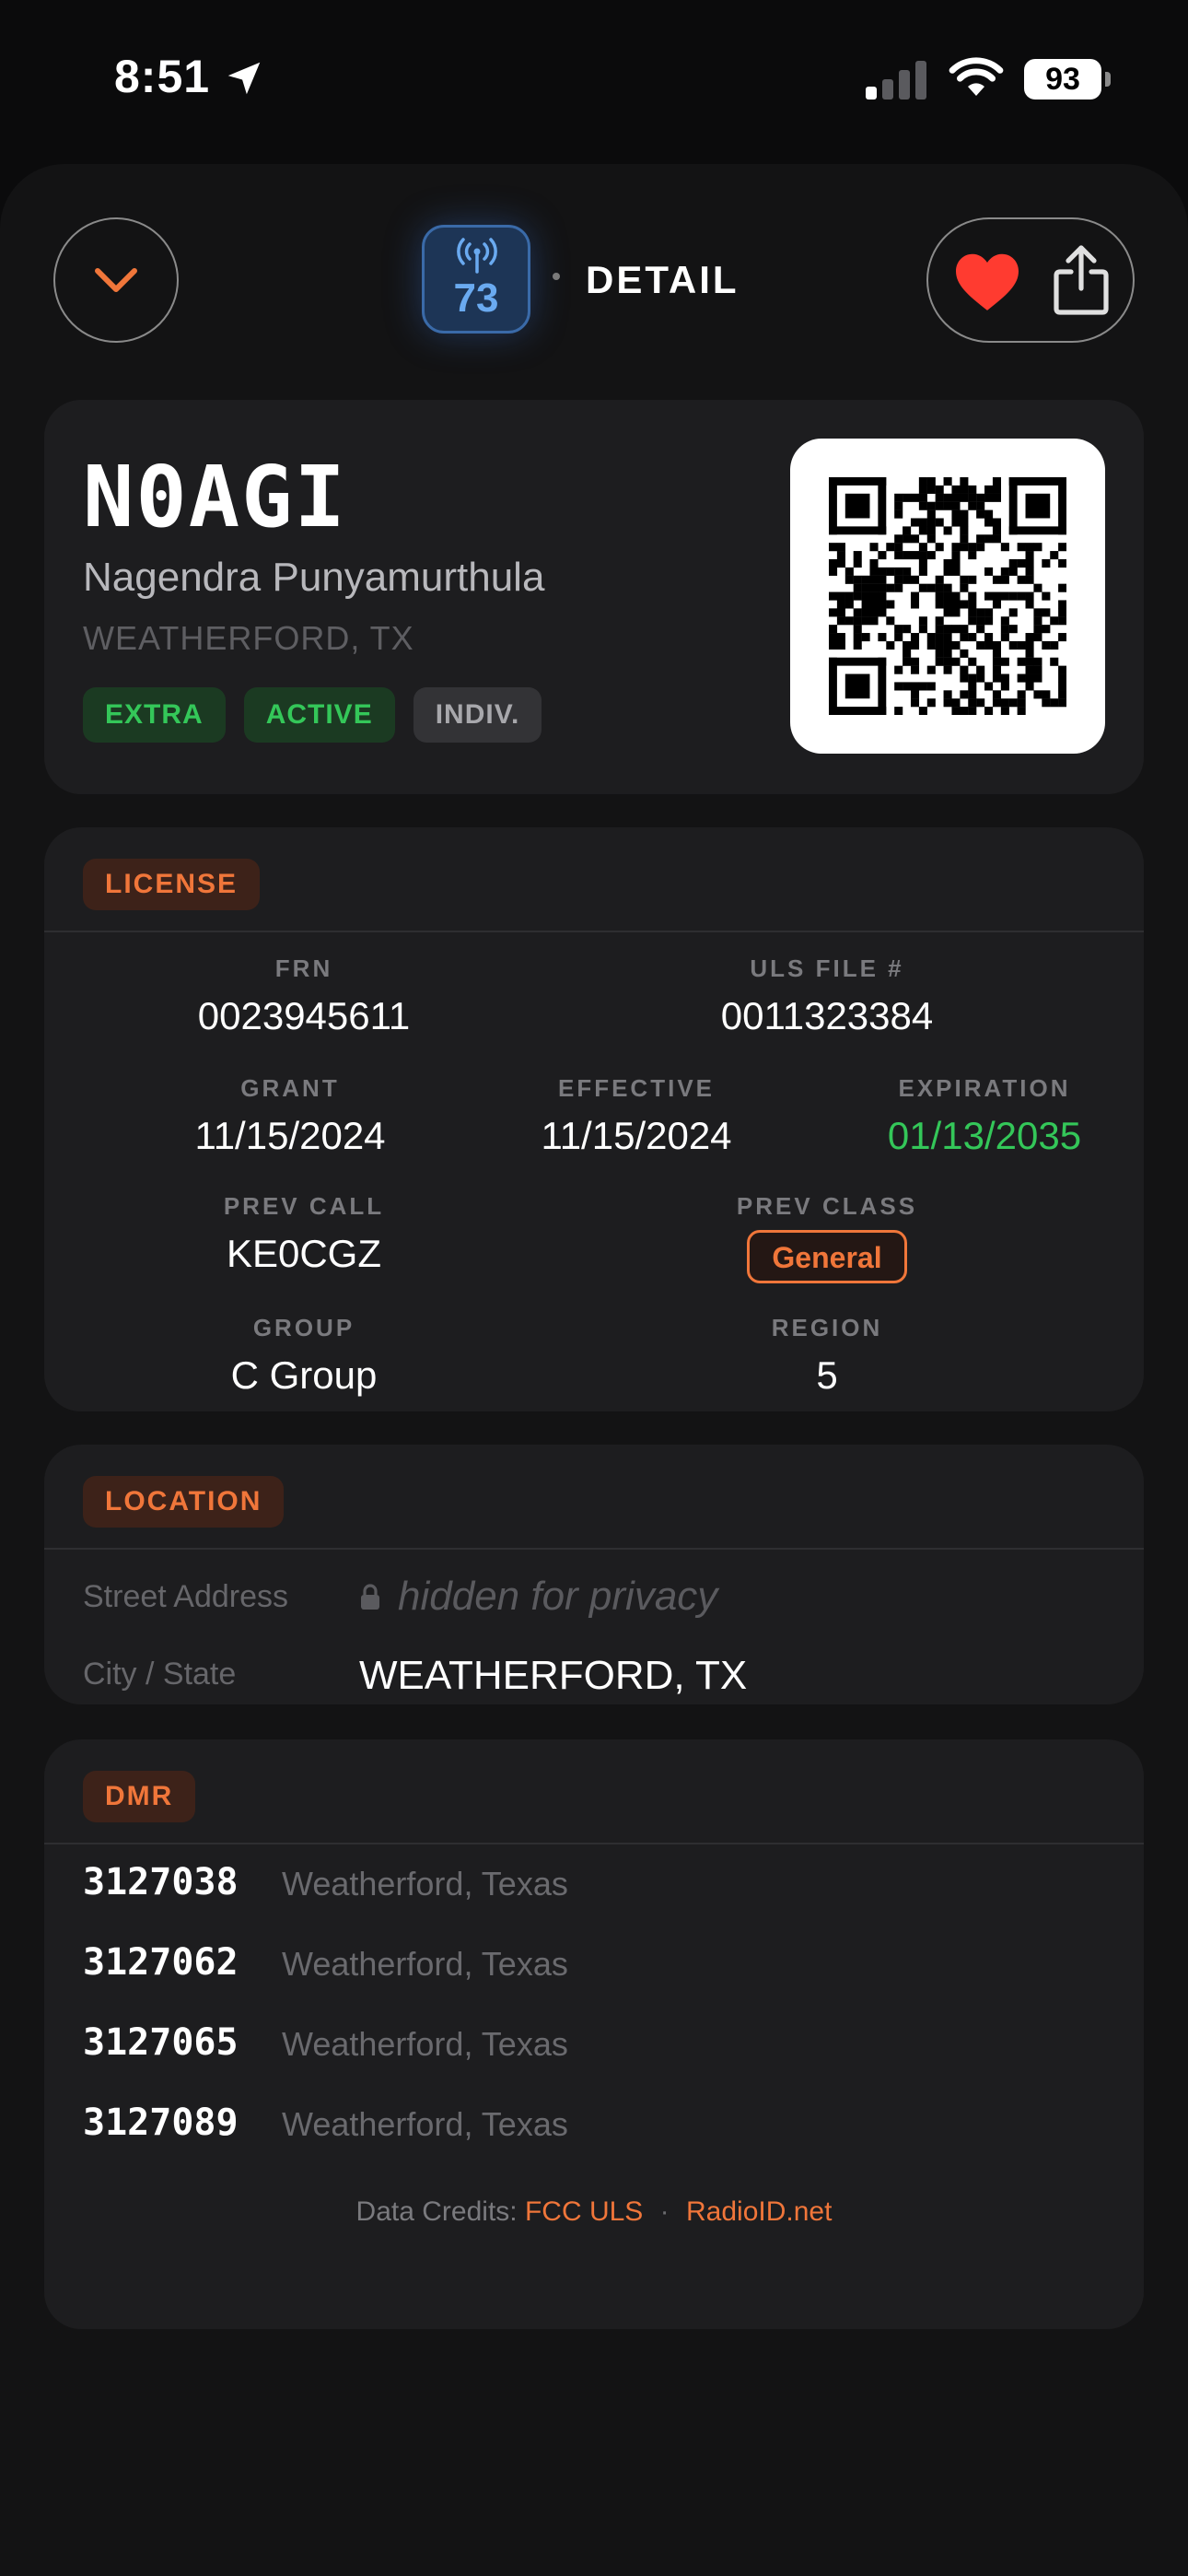  I want to click on badge-row: EXTRA ACTIVE INDIV., so click(312, 715).